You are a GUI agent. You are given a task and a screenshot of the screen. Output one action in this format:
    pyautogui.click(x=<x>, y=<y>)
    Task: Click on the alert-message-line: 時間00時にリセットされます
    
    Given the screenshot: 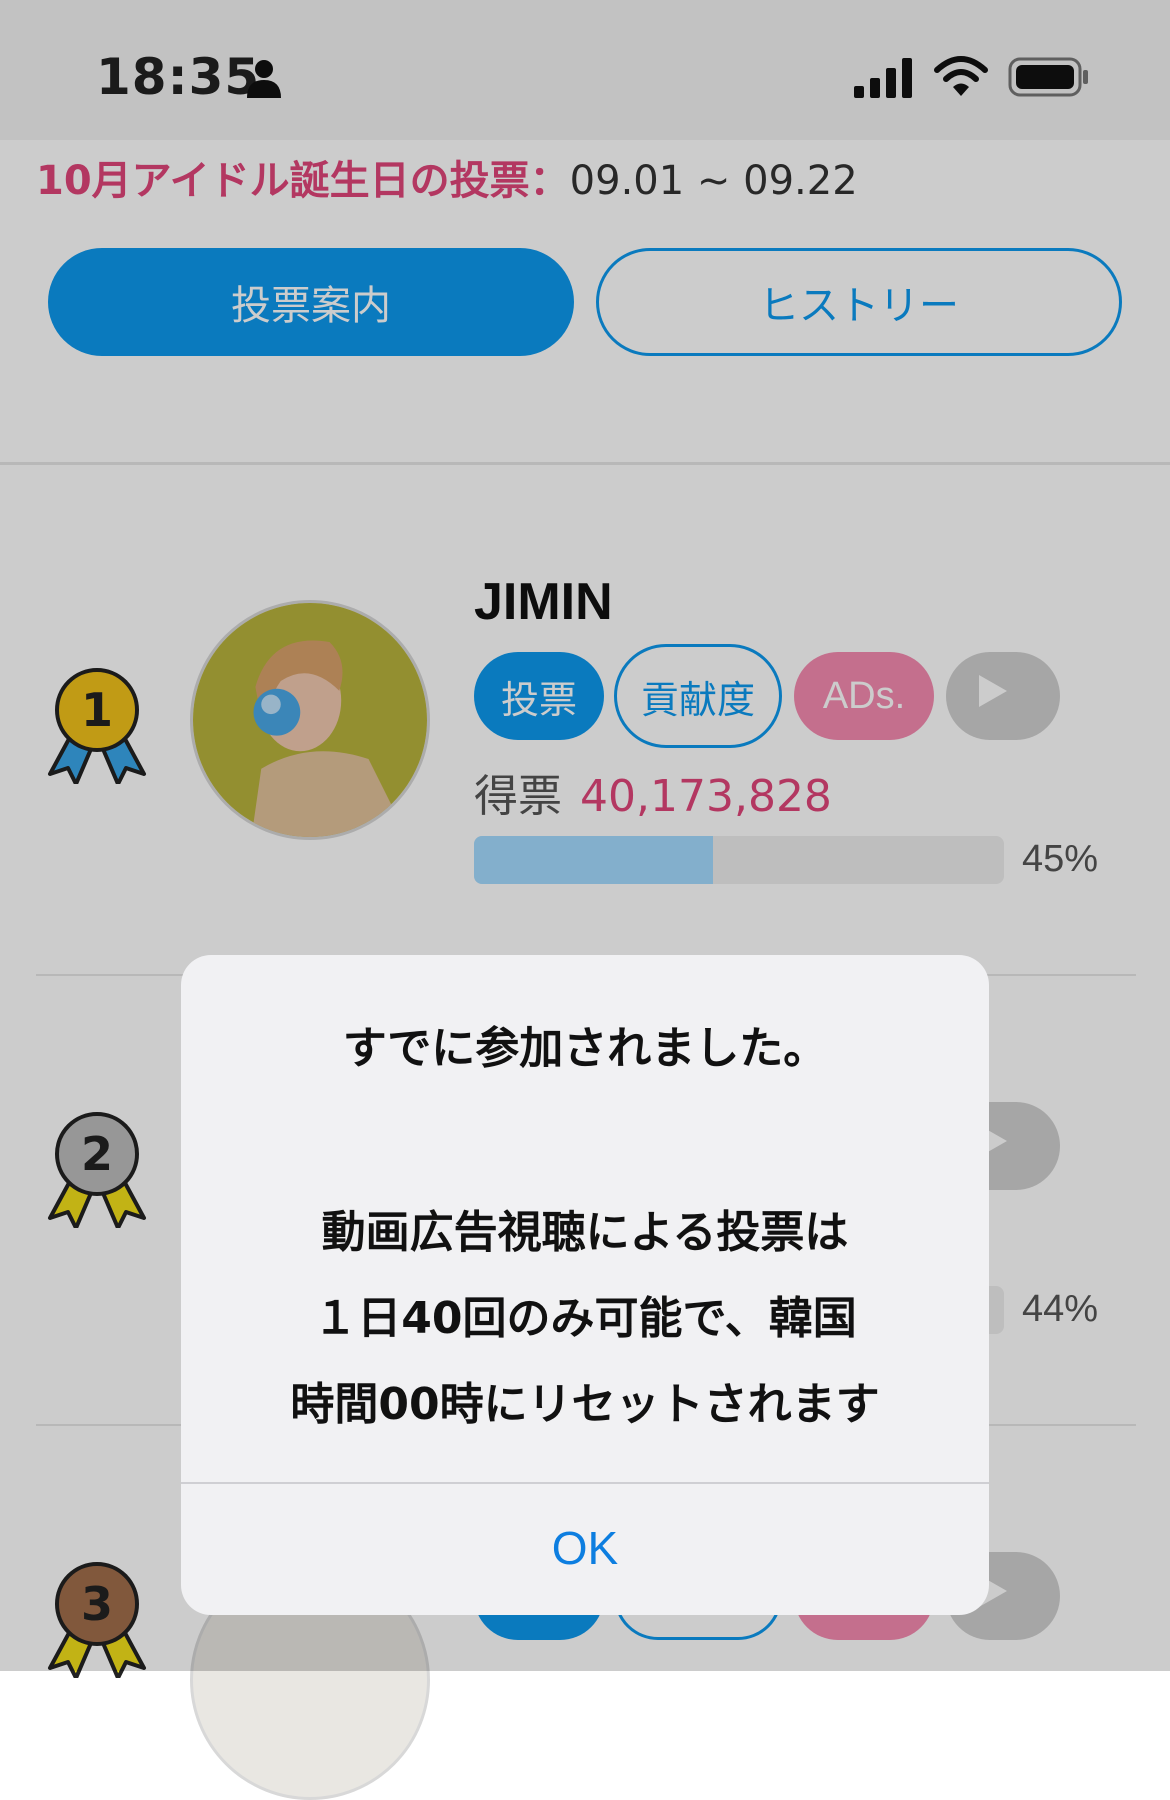 What is the action you would take?
    pyautogui.click(x=585, y=1404)
    